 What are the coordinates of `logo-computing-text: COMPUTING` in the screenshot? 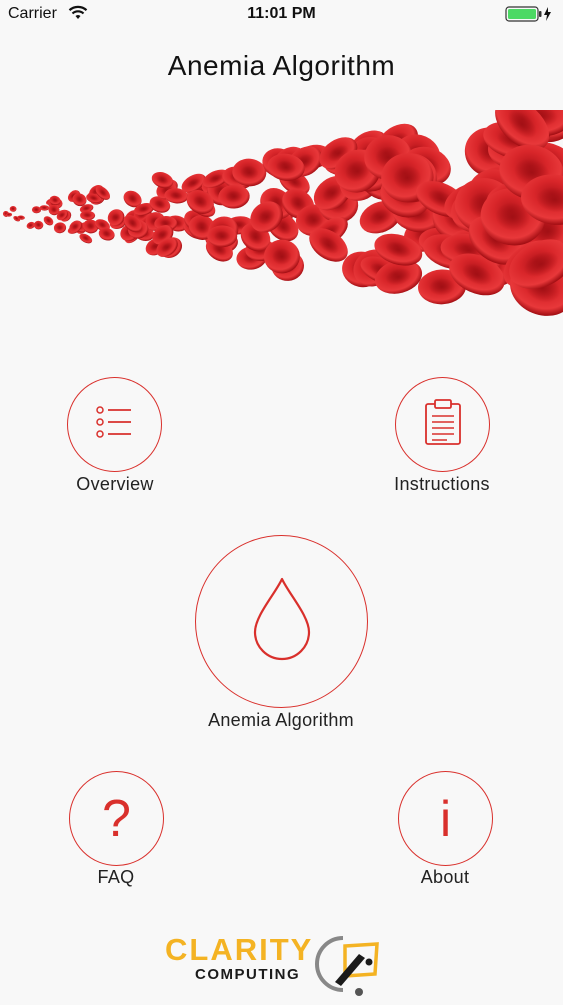 It's located at (248, 974).